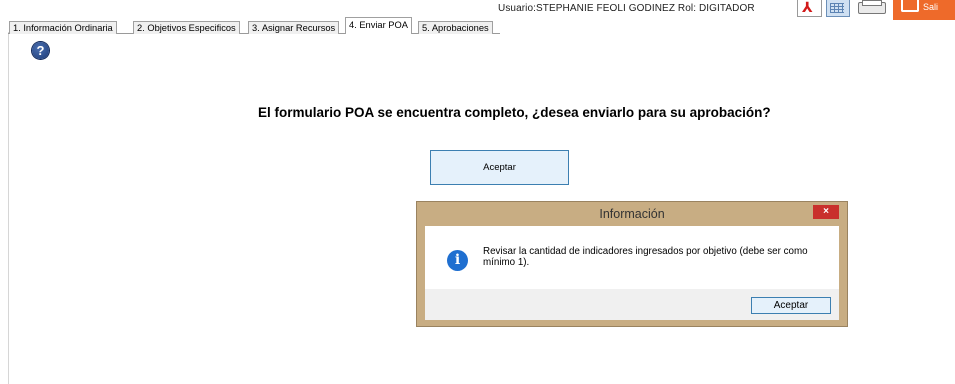 The width and height of the screenshot is (955, 384). What do you see at coordinates (186, 27) in the screenshot?
I see `tab-objetivos-especificos: 2. Objetivos Especificos` at bounding box center [186, 27].